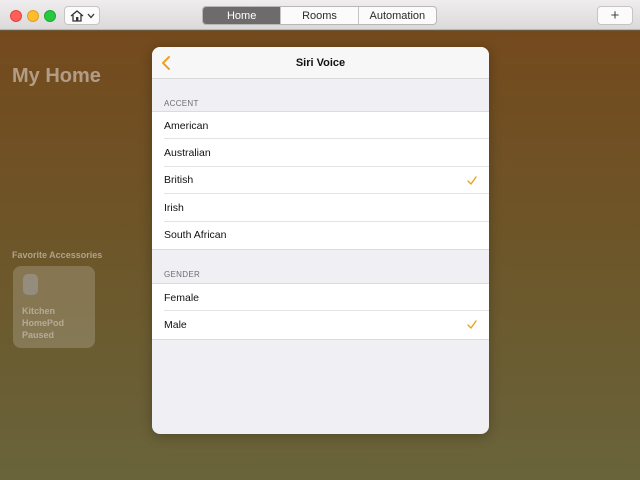 This screenshot has width=640, height=480. What do you see at coordinates (320, 235) in the screenshot?
I see `accent-option-south-african: South African` at bounding box center [320, 235].